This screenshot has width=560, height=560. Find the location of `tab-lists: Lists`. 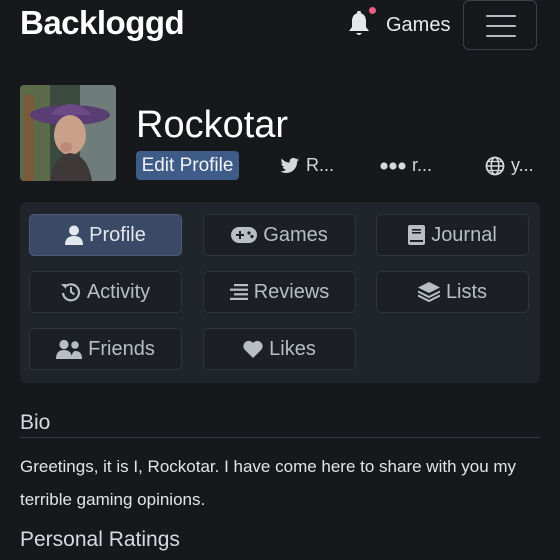

tab-lists: Lists is located at coordinates (452, 292).